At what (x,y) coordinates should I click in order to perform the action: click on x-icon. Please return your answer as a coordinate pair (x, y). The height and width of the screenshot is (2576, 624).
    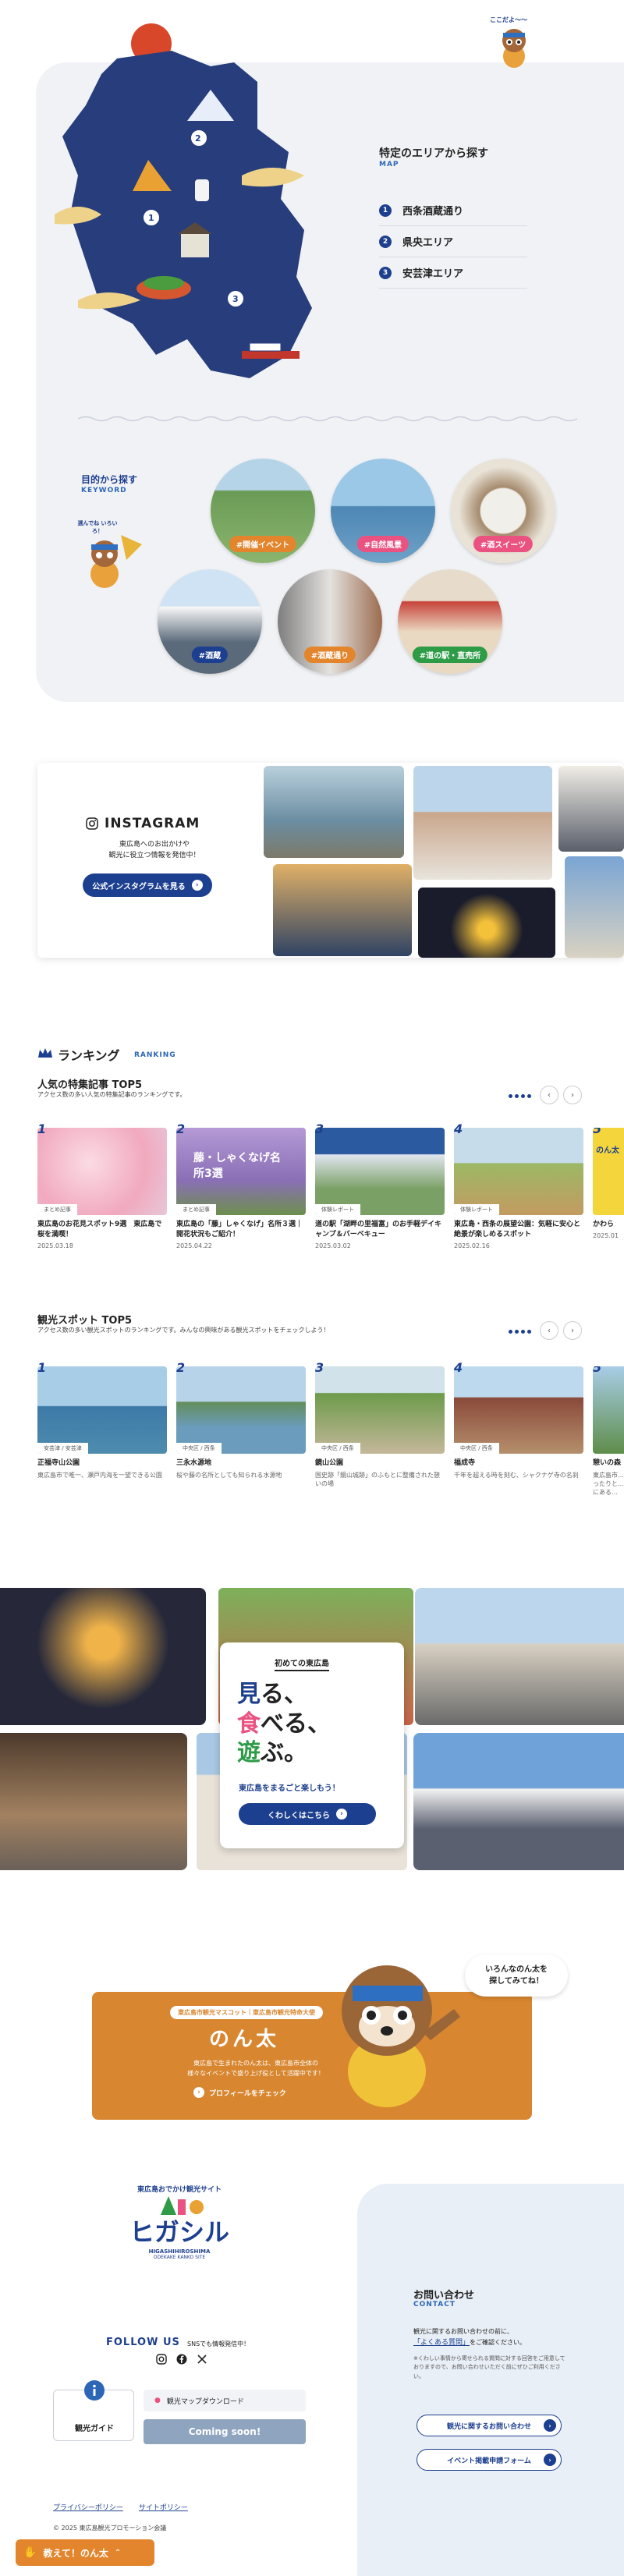
    Looking at the image, I should click on (202, 2359).